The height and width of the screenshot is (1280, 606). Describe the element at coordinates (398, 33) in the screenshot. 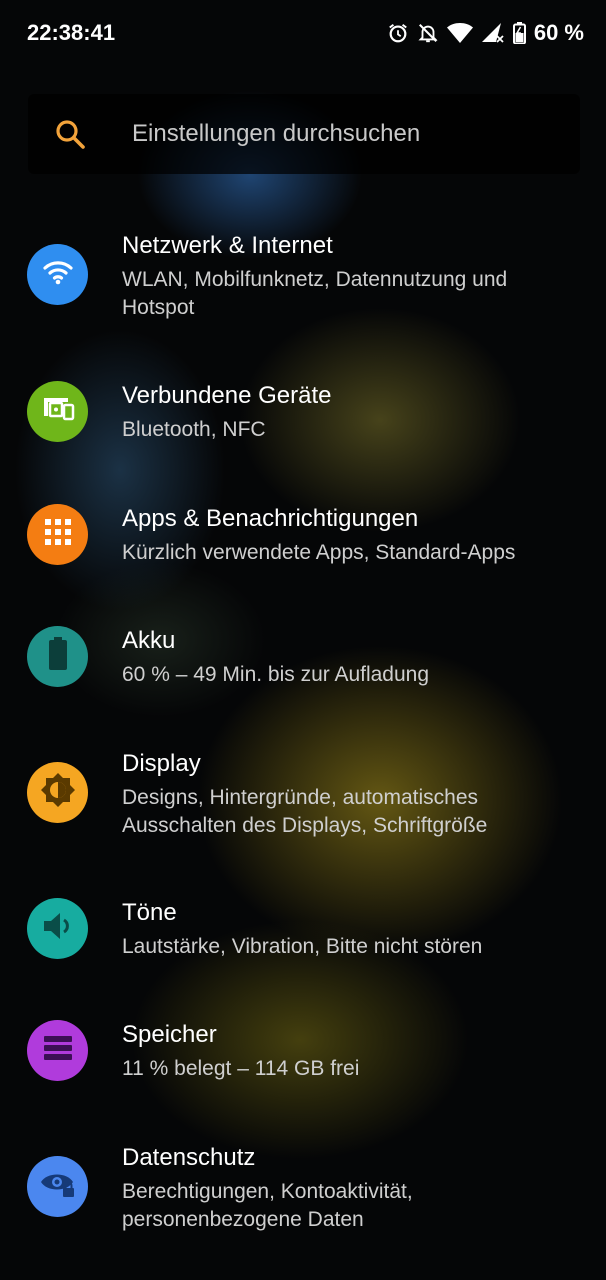

I see `alarm-icon` at that location.